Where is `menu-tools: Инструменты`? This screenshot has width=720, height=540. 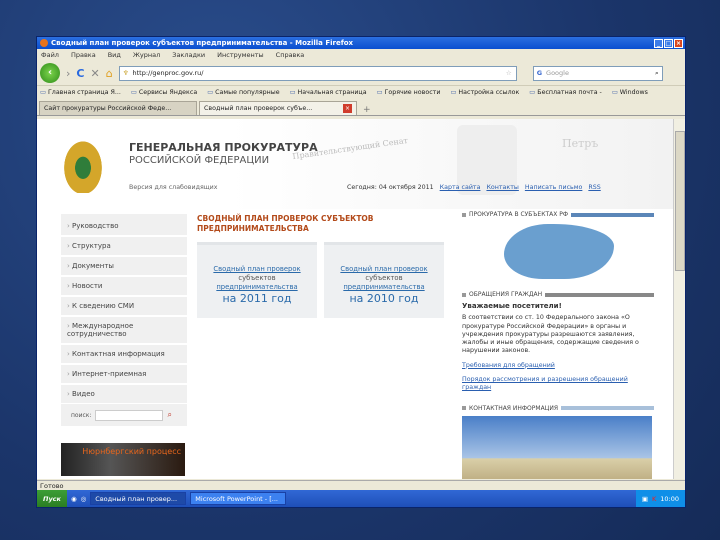
menu-tools: Инструменты is located at coordinates (240, 55).